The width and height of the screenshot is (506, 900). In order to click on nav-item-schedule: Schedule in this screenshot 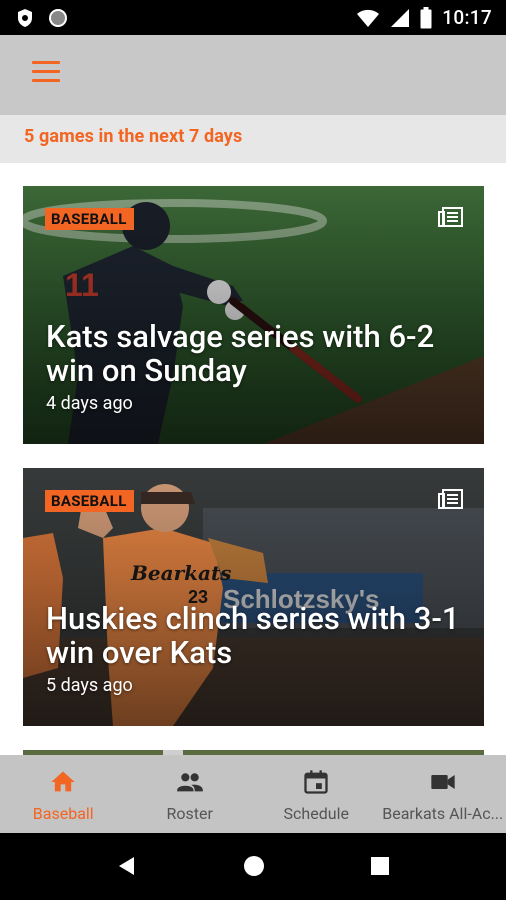, I will do `click(316, 794)`.